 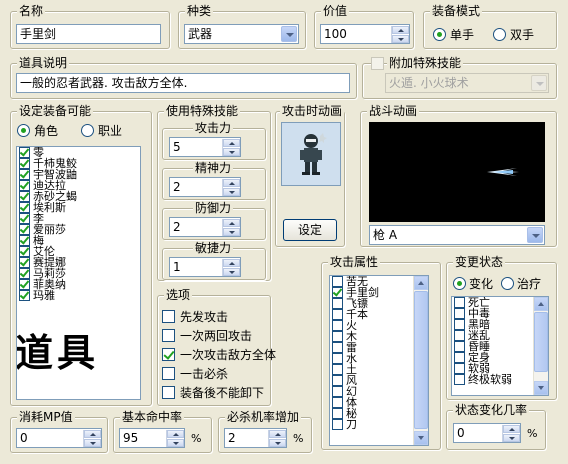 I want to click on state-change-scrollbar, so click(x=540, y=346).